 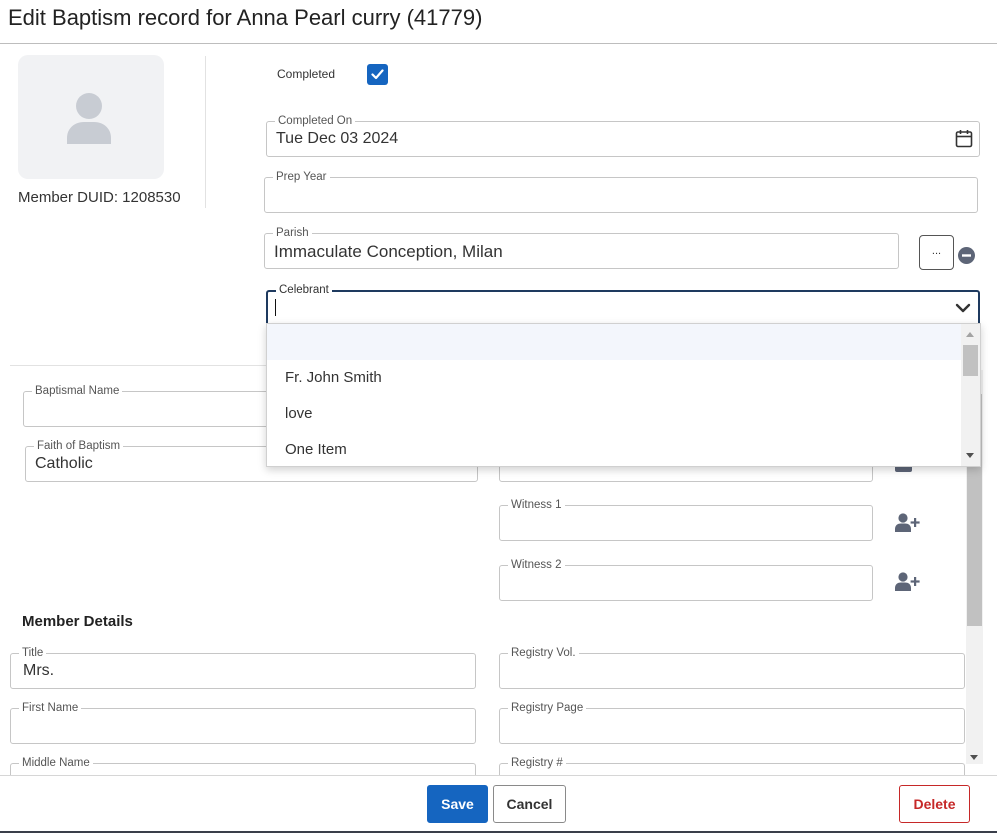 I want to click on save-button: Save, so click(x=457, y=804).